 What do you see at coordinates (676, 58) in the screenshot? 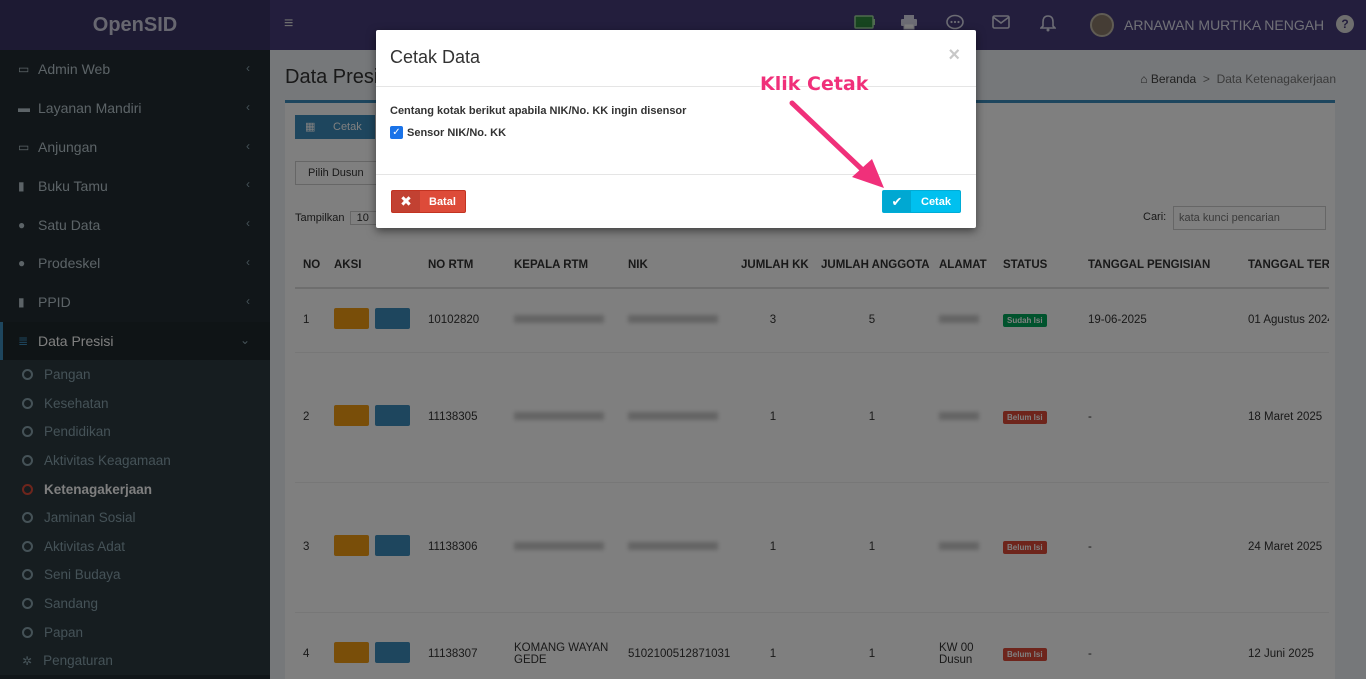
I see `modal-header: Cetak Data ×` at bounding box center [676, 58].